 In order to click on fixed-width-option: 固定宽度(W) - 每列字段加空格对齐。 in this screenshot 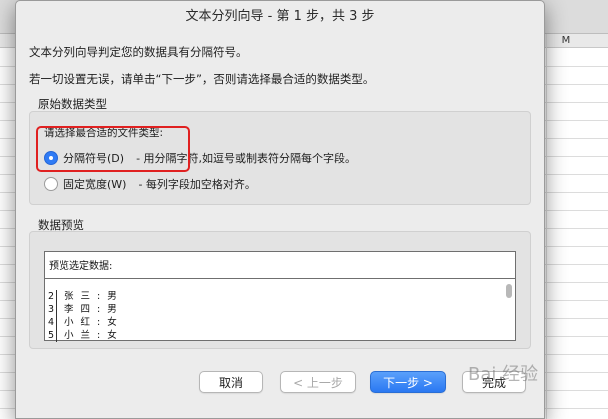, I will do `click(150, 184)`.